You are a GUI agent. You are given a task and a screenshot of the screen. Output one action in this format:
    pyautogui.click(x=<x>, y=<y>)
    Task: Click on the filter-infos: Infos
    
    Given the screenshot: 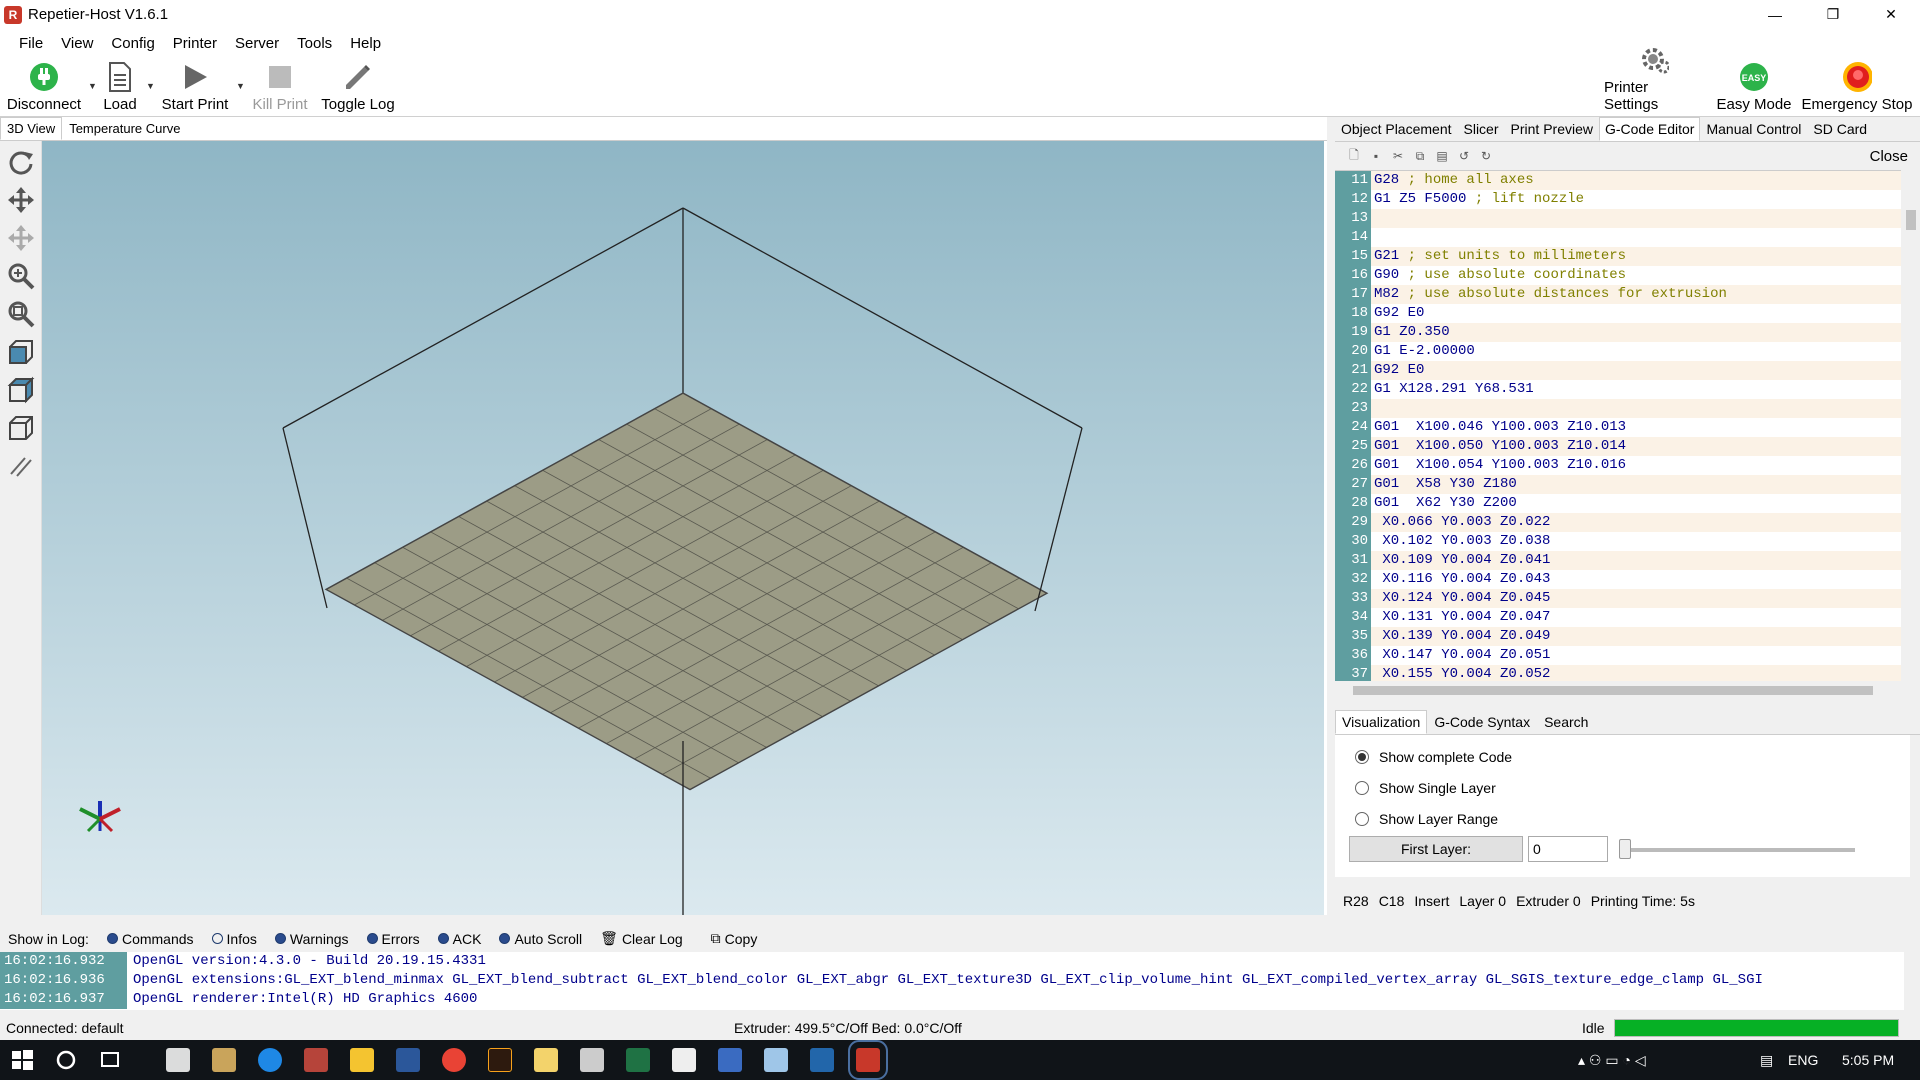 What is the action you would take?
    pyautogui.click(x=234, y=939)
    